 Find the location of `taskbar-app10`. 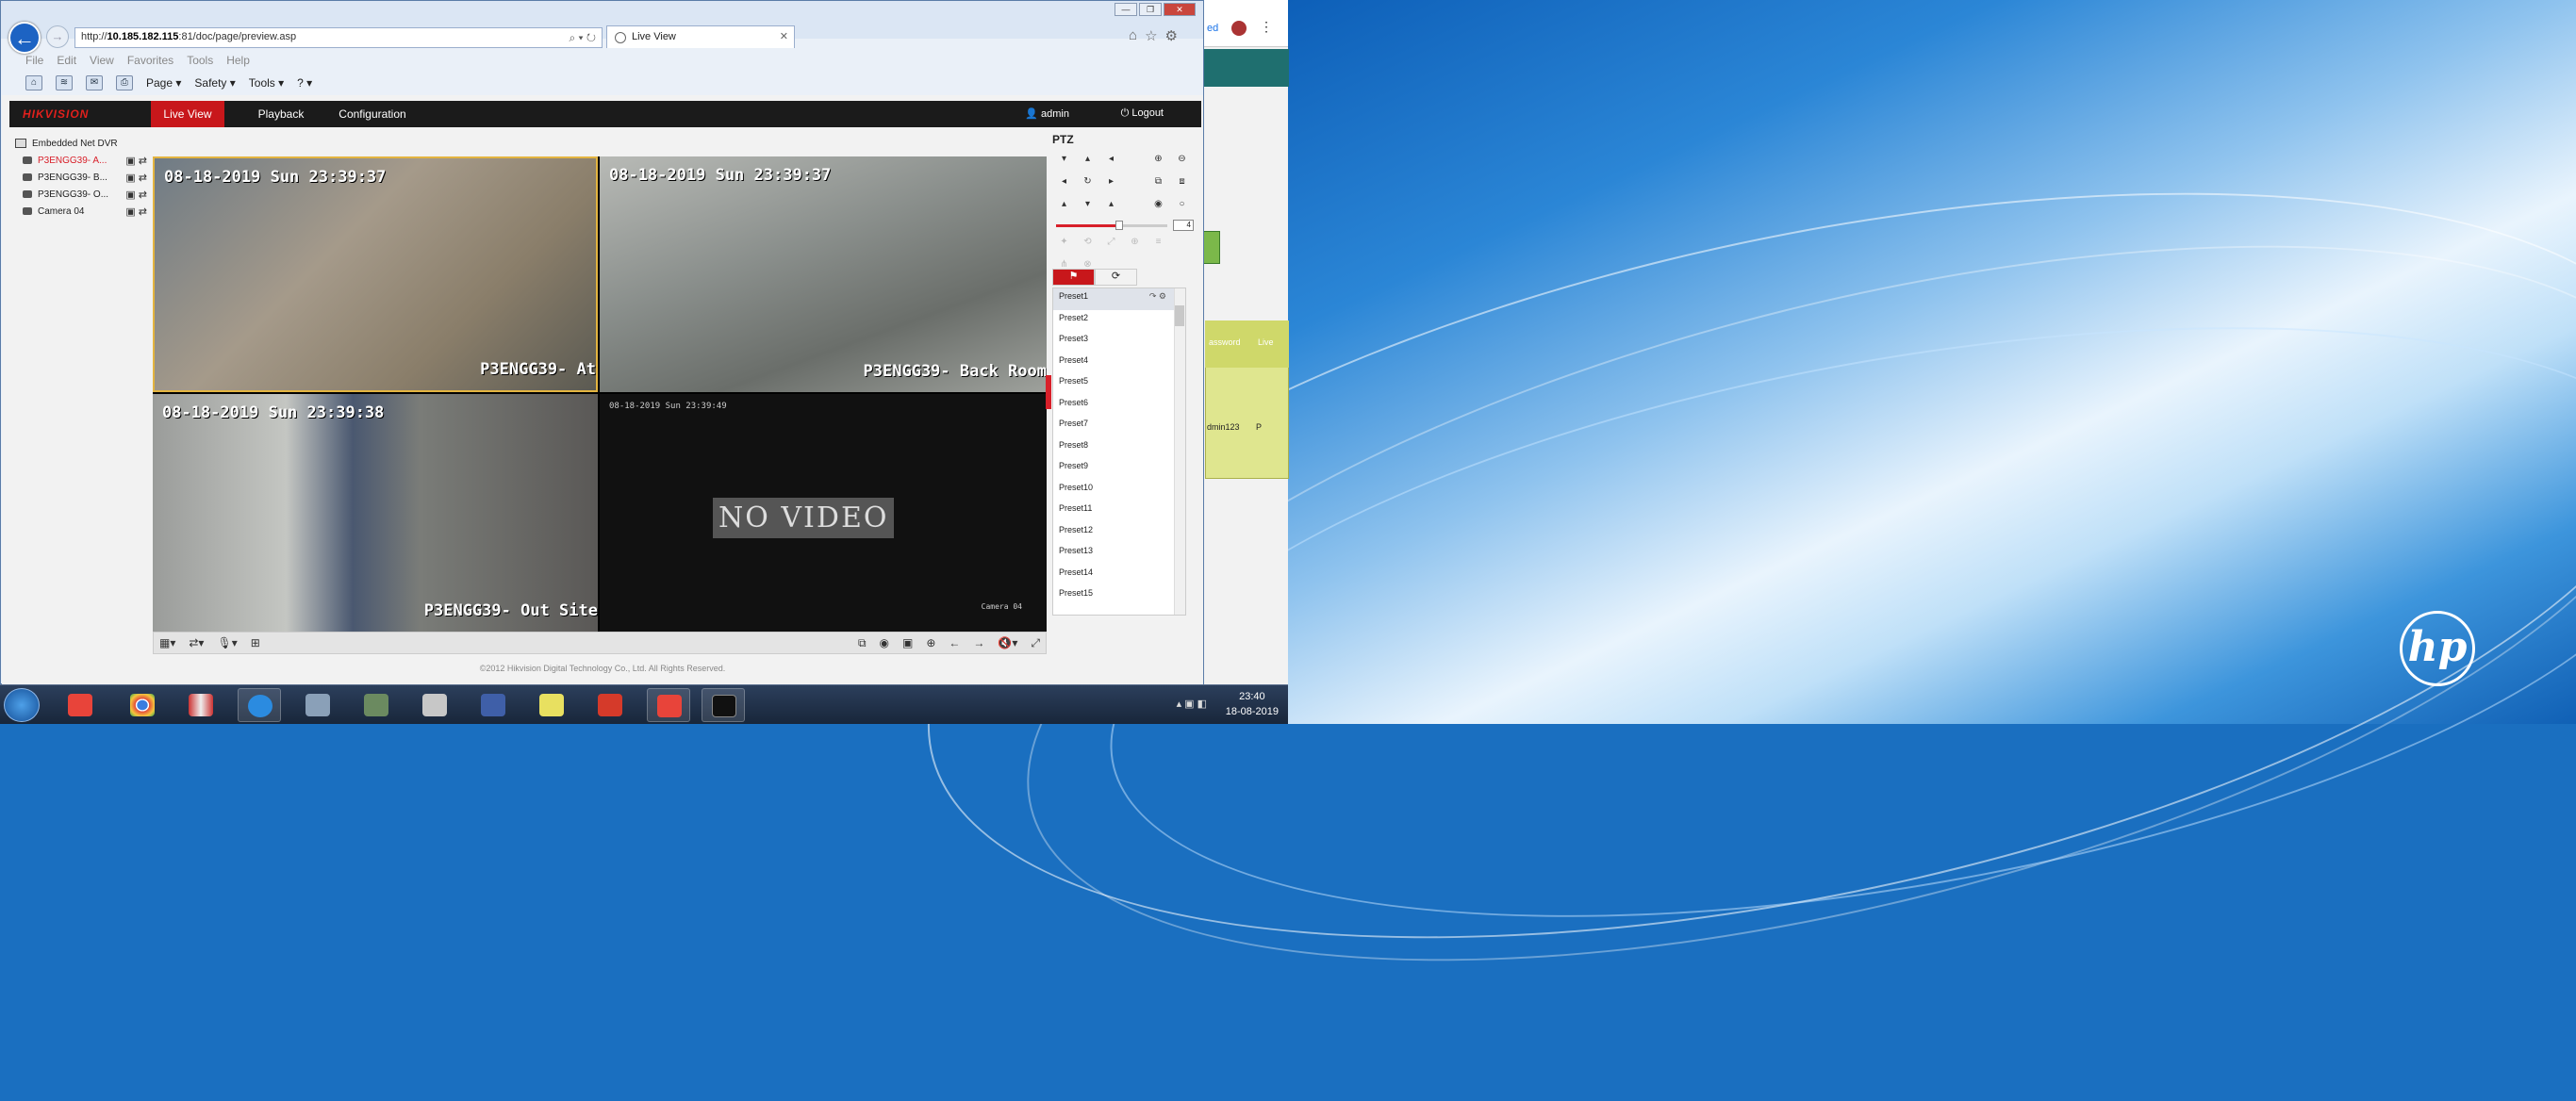

taskbar-app10 is located at coordinates (610, 705).